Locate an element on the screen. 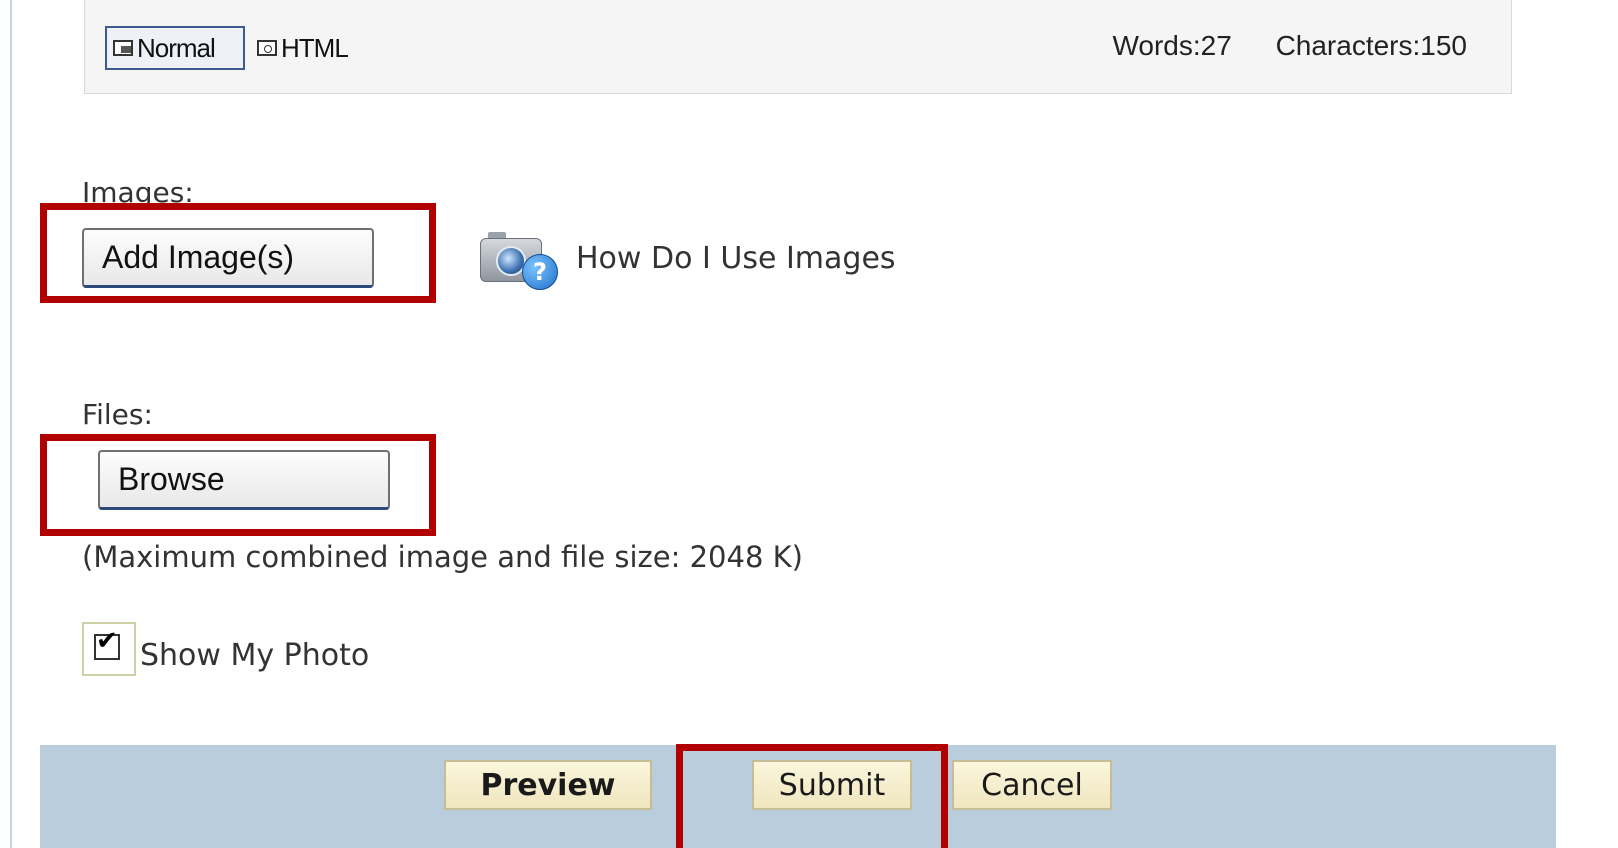 The height and width of the screenshot is (848, 1618). left-rail is located at coordinates (6, 424).